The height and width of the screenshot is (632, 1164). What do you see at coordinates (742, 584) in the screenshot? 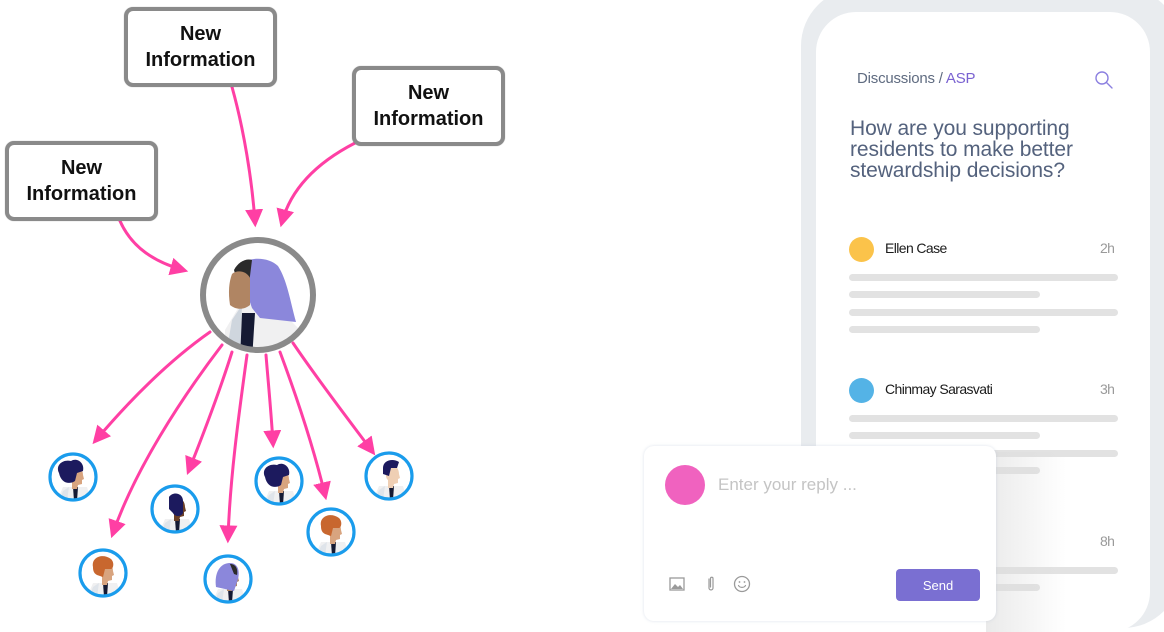
I see `emoji-icon` at bounding box center [742, 584].